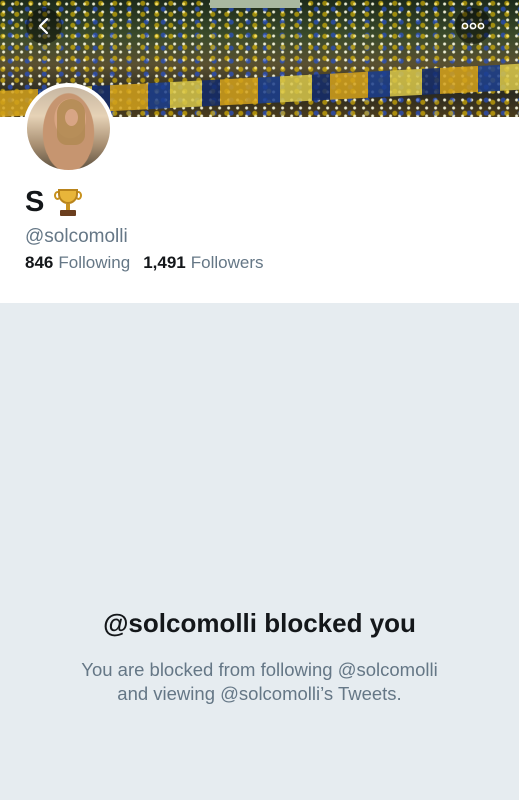  I want to click on display-name-row: S, so click(54, 202).